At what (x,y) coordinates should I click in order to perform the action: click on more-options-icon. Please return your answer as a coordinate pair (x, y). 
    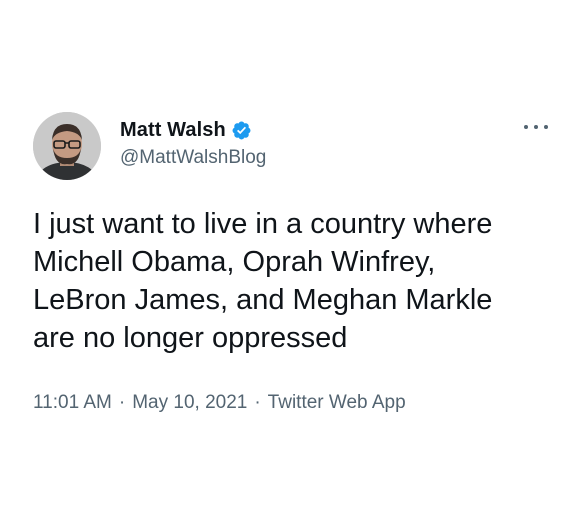
    Looking at the image, I should click on (536, 127).